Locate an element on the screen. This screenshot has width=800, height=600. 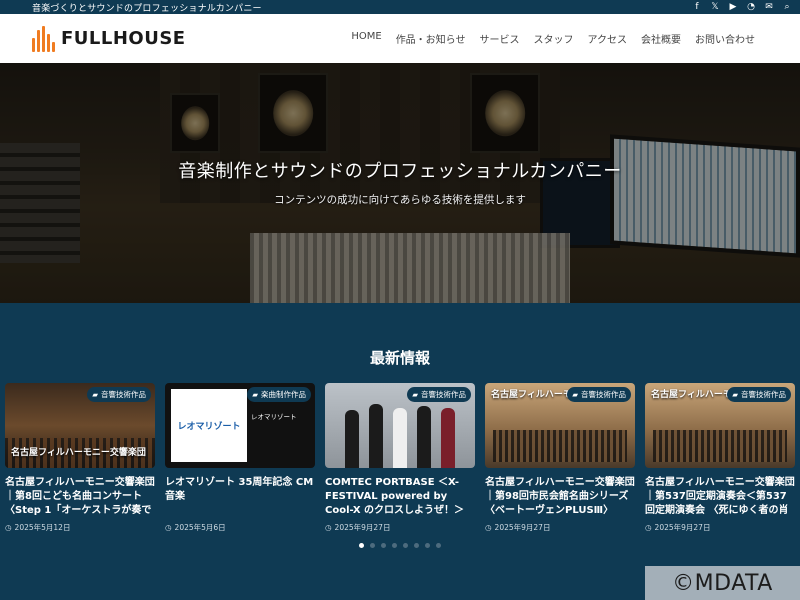
logo-bars-icon is located at coordinates (43, 38).